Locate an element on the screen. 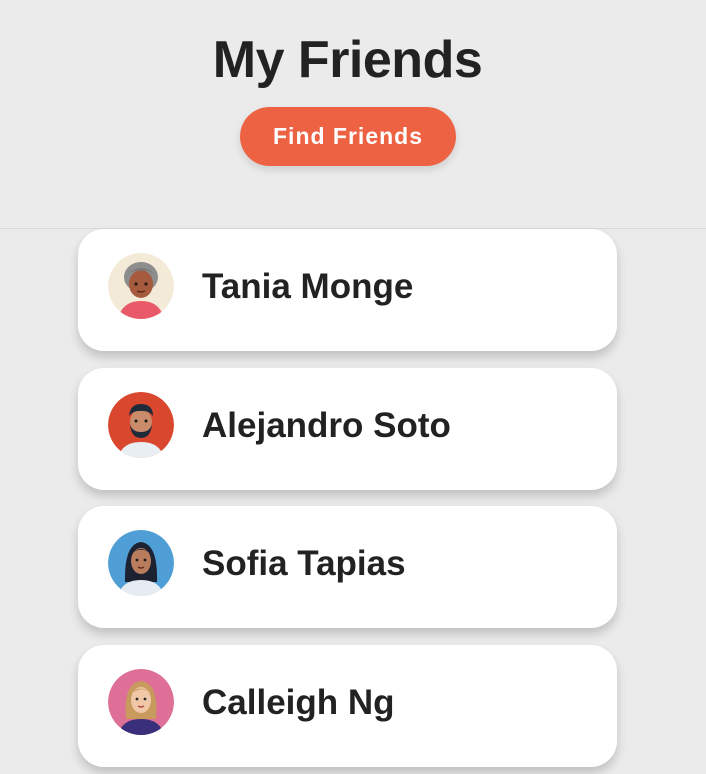 The height and width of the screenshot is (774, 706). friend-card-tania-monge: Tania Monge is located at coordinates (347, 290).